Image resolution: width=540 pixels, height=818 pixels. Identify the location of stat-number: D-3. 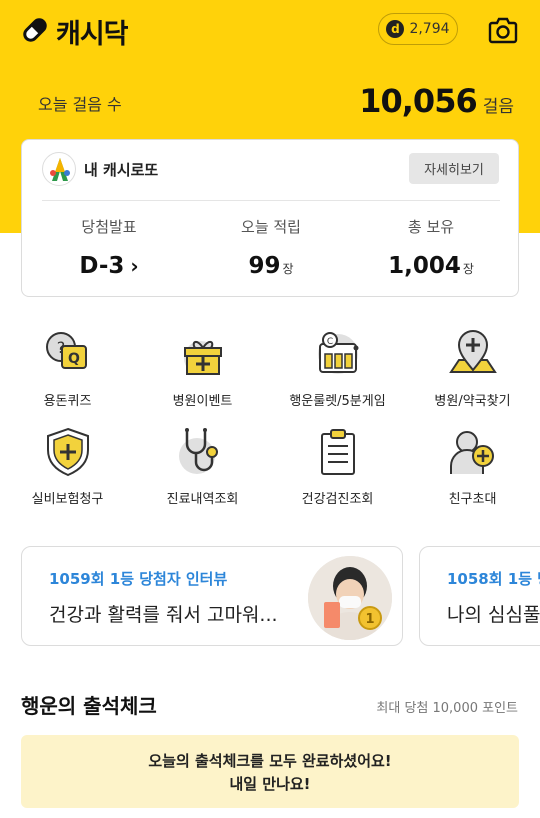
(102, 266).